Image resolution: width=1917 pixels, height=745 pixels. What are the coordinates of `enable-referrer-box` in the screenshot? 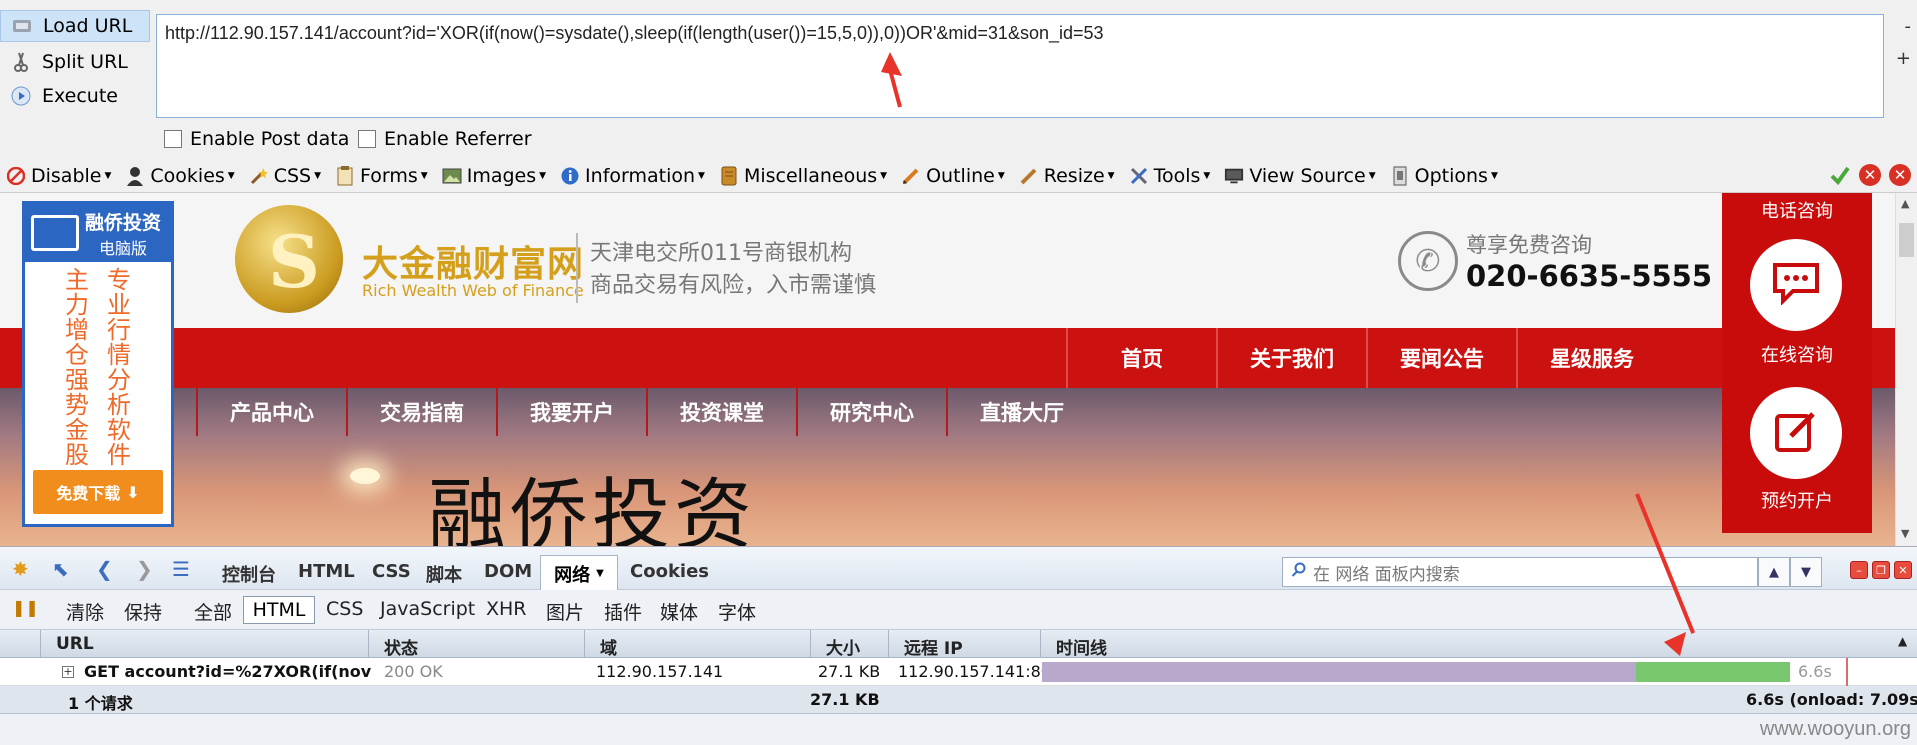 It's located at (367, 139).